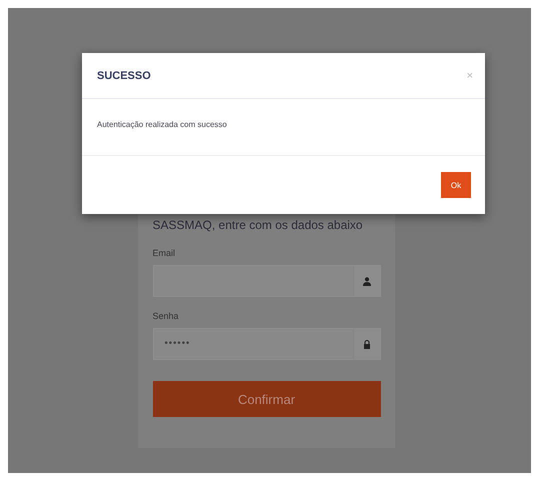 The image size is (539, 481). What do you see at coordinates (456, 185) in the screenshot?
I see `ok-button: Ok` at bounding box center [456, 185].